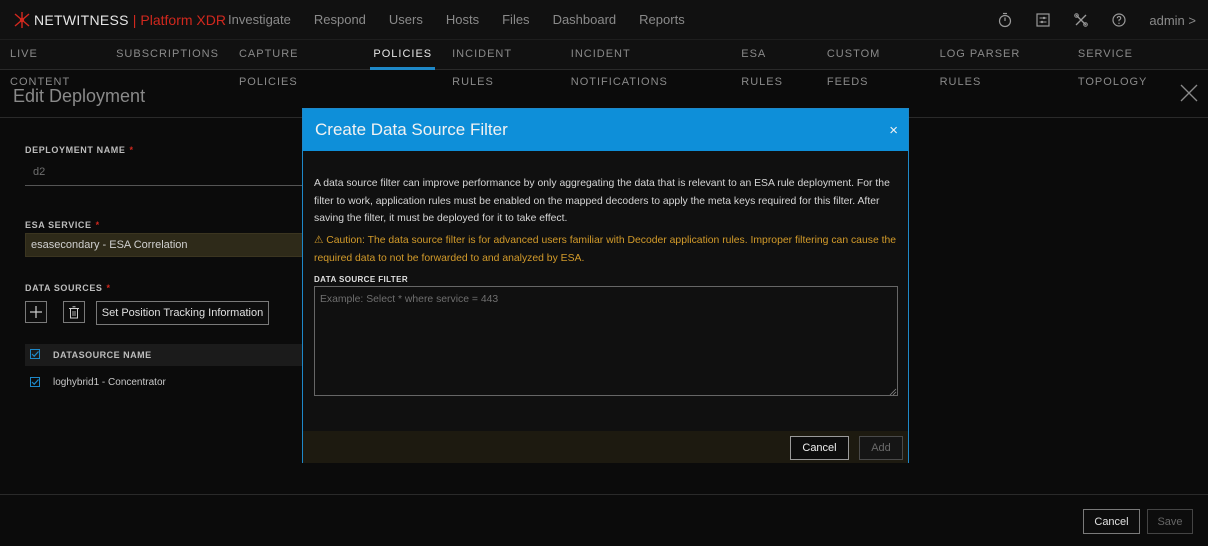 This screenshot has height=546, width=1208. I want to click on tab-subscriptions: SUBSCRIPTIONS, so click(167, 55).